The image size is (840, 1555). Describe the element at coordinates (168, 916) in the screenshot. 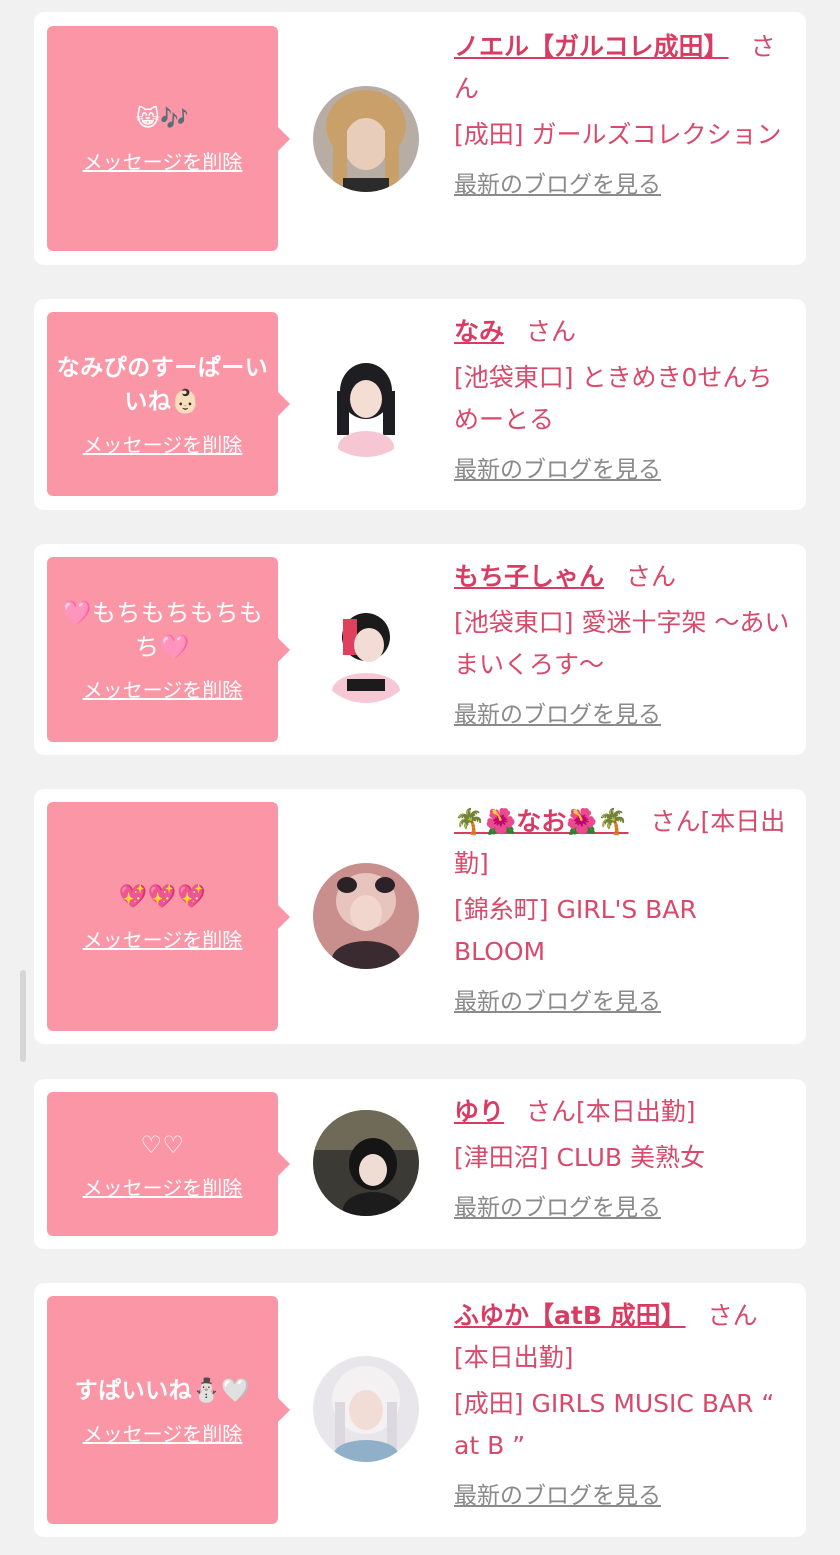

I see `message-bubble: 💖💖💖 メッセージを削除` at that location.